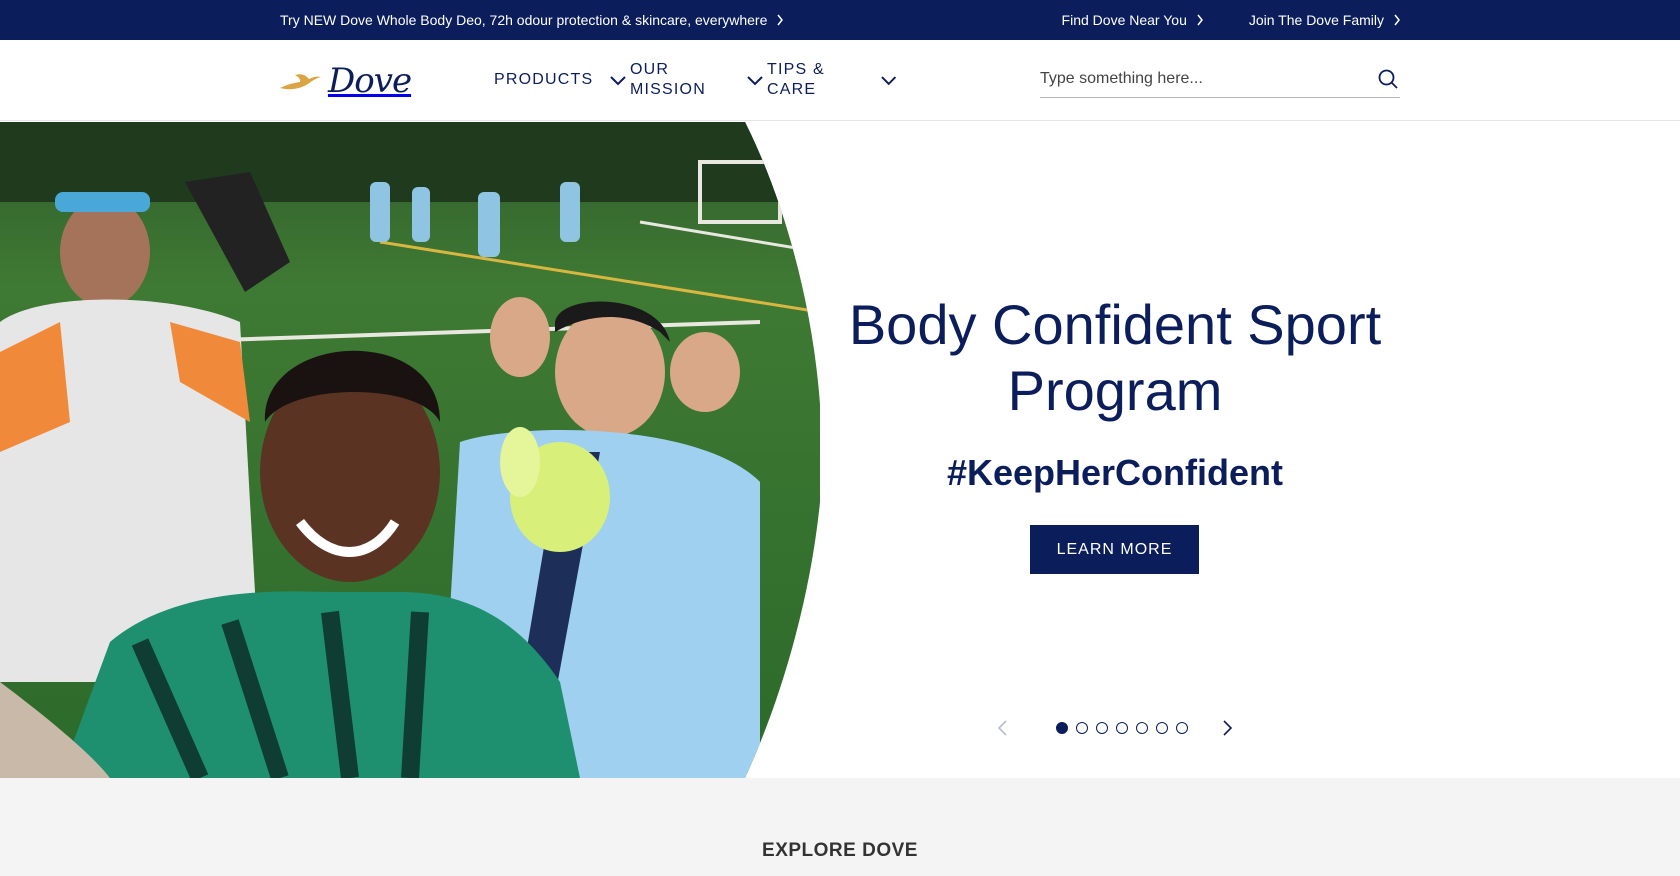 The image size is (1680, 876). I want to click on join-dove-family-link: Join The Dove Family, so click(1325, 20).